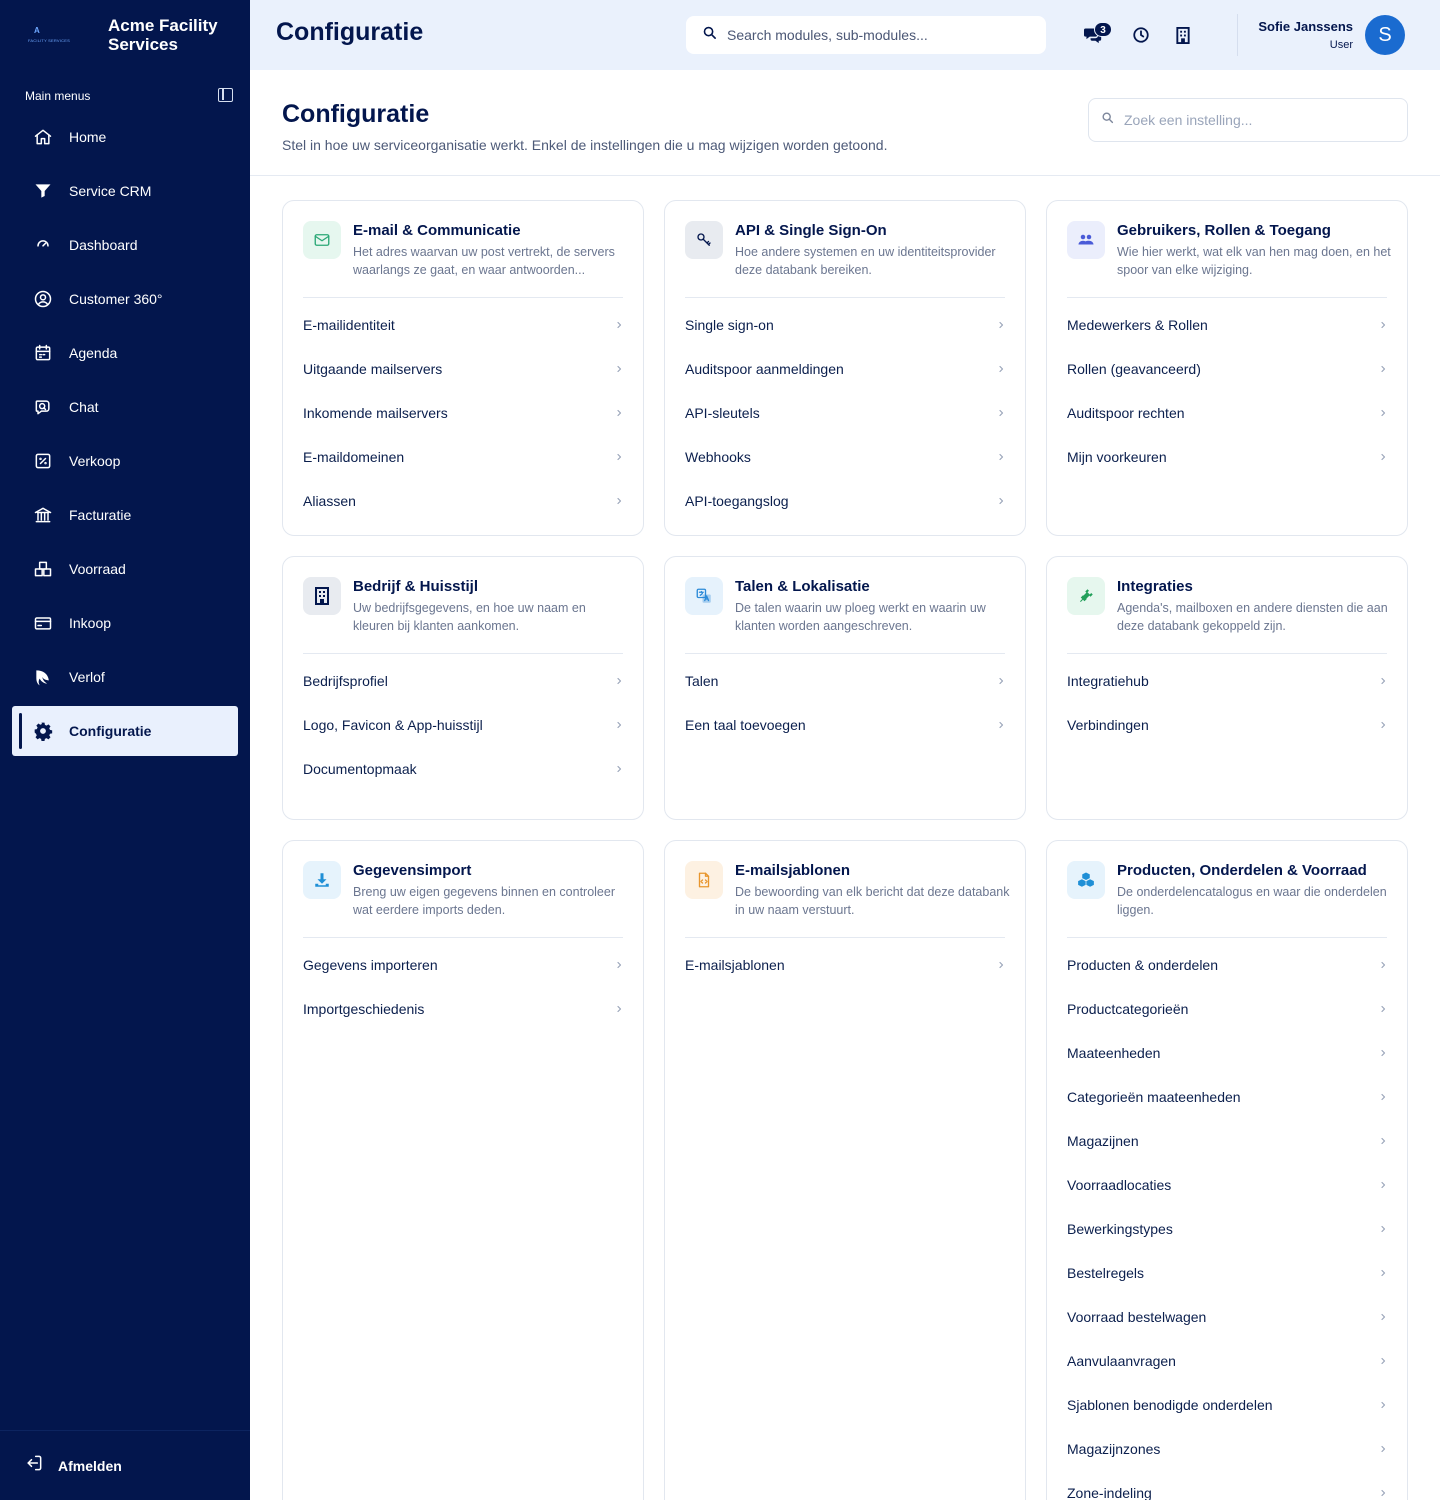 Image resolution: width=1440 pixels, height=1500 pixels. What do you see at coordinates (58, 96) in the screenshot?
I see `main-menus-label: Main menus` at bounding box center [58, 96].